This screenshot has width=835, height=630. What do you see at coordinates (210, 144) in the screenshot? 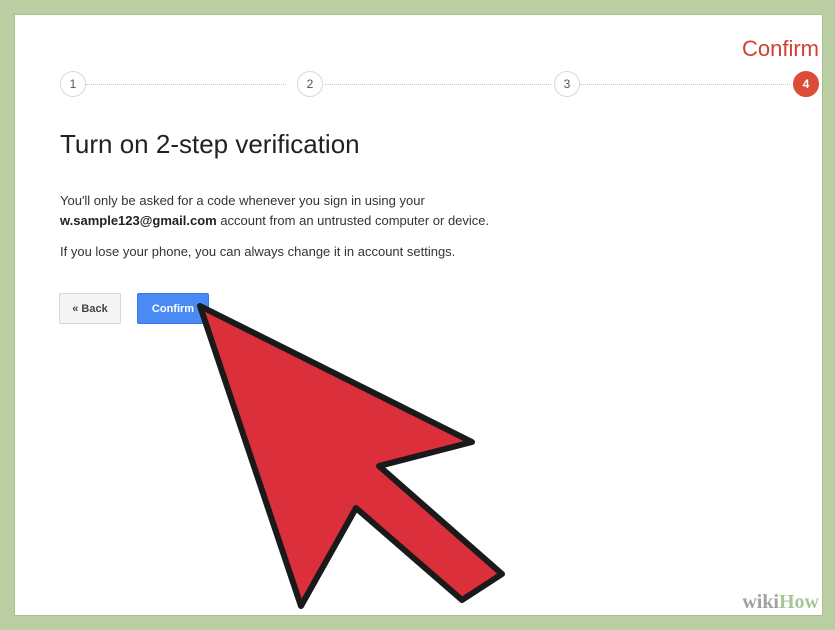
I see `page-title: Turn on 2-step verification` at bounding box center [210, 144].